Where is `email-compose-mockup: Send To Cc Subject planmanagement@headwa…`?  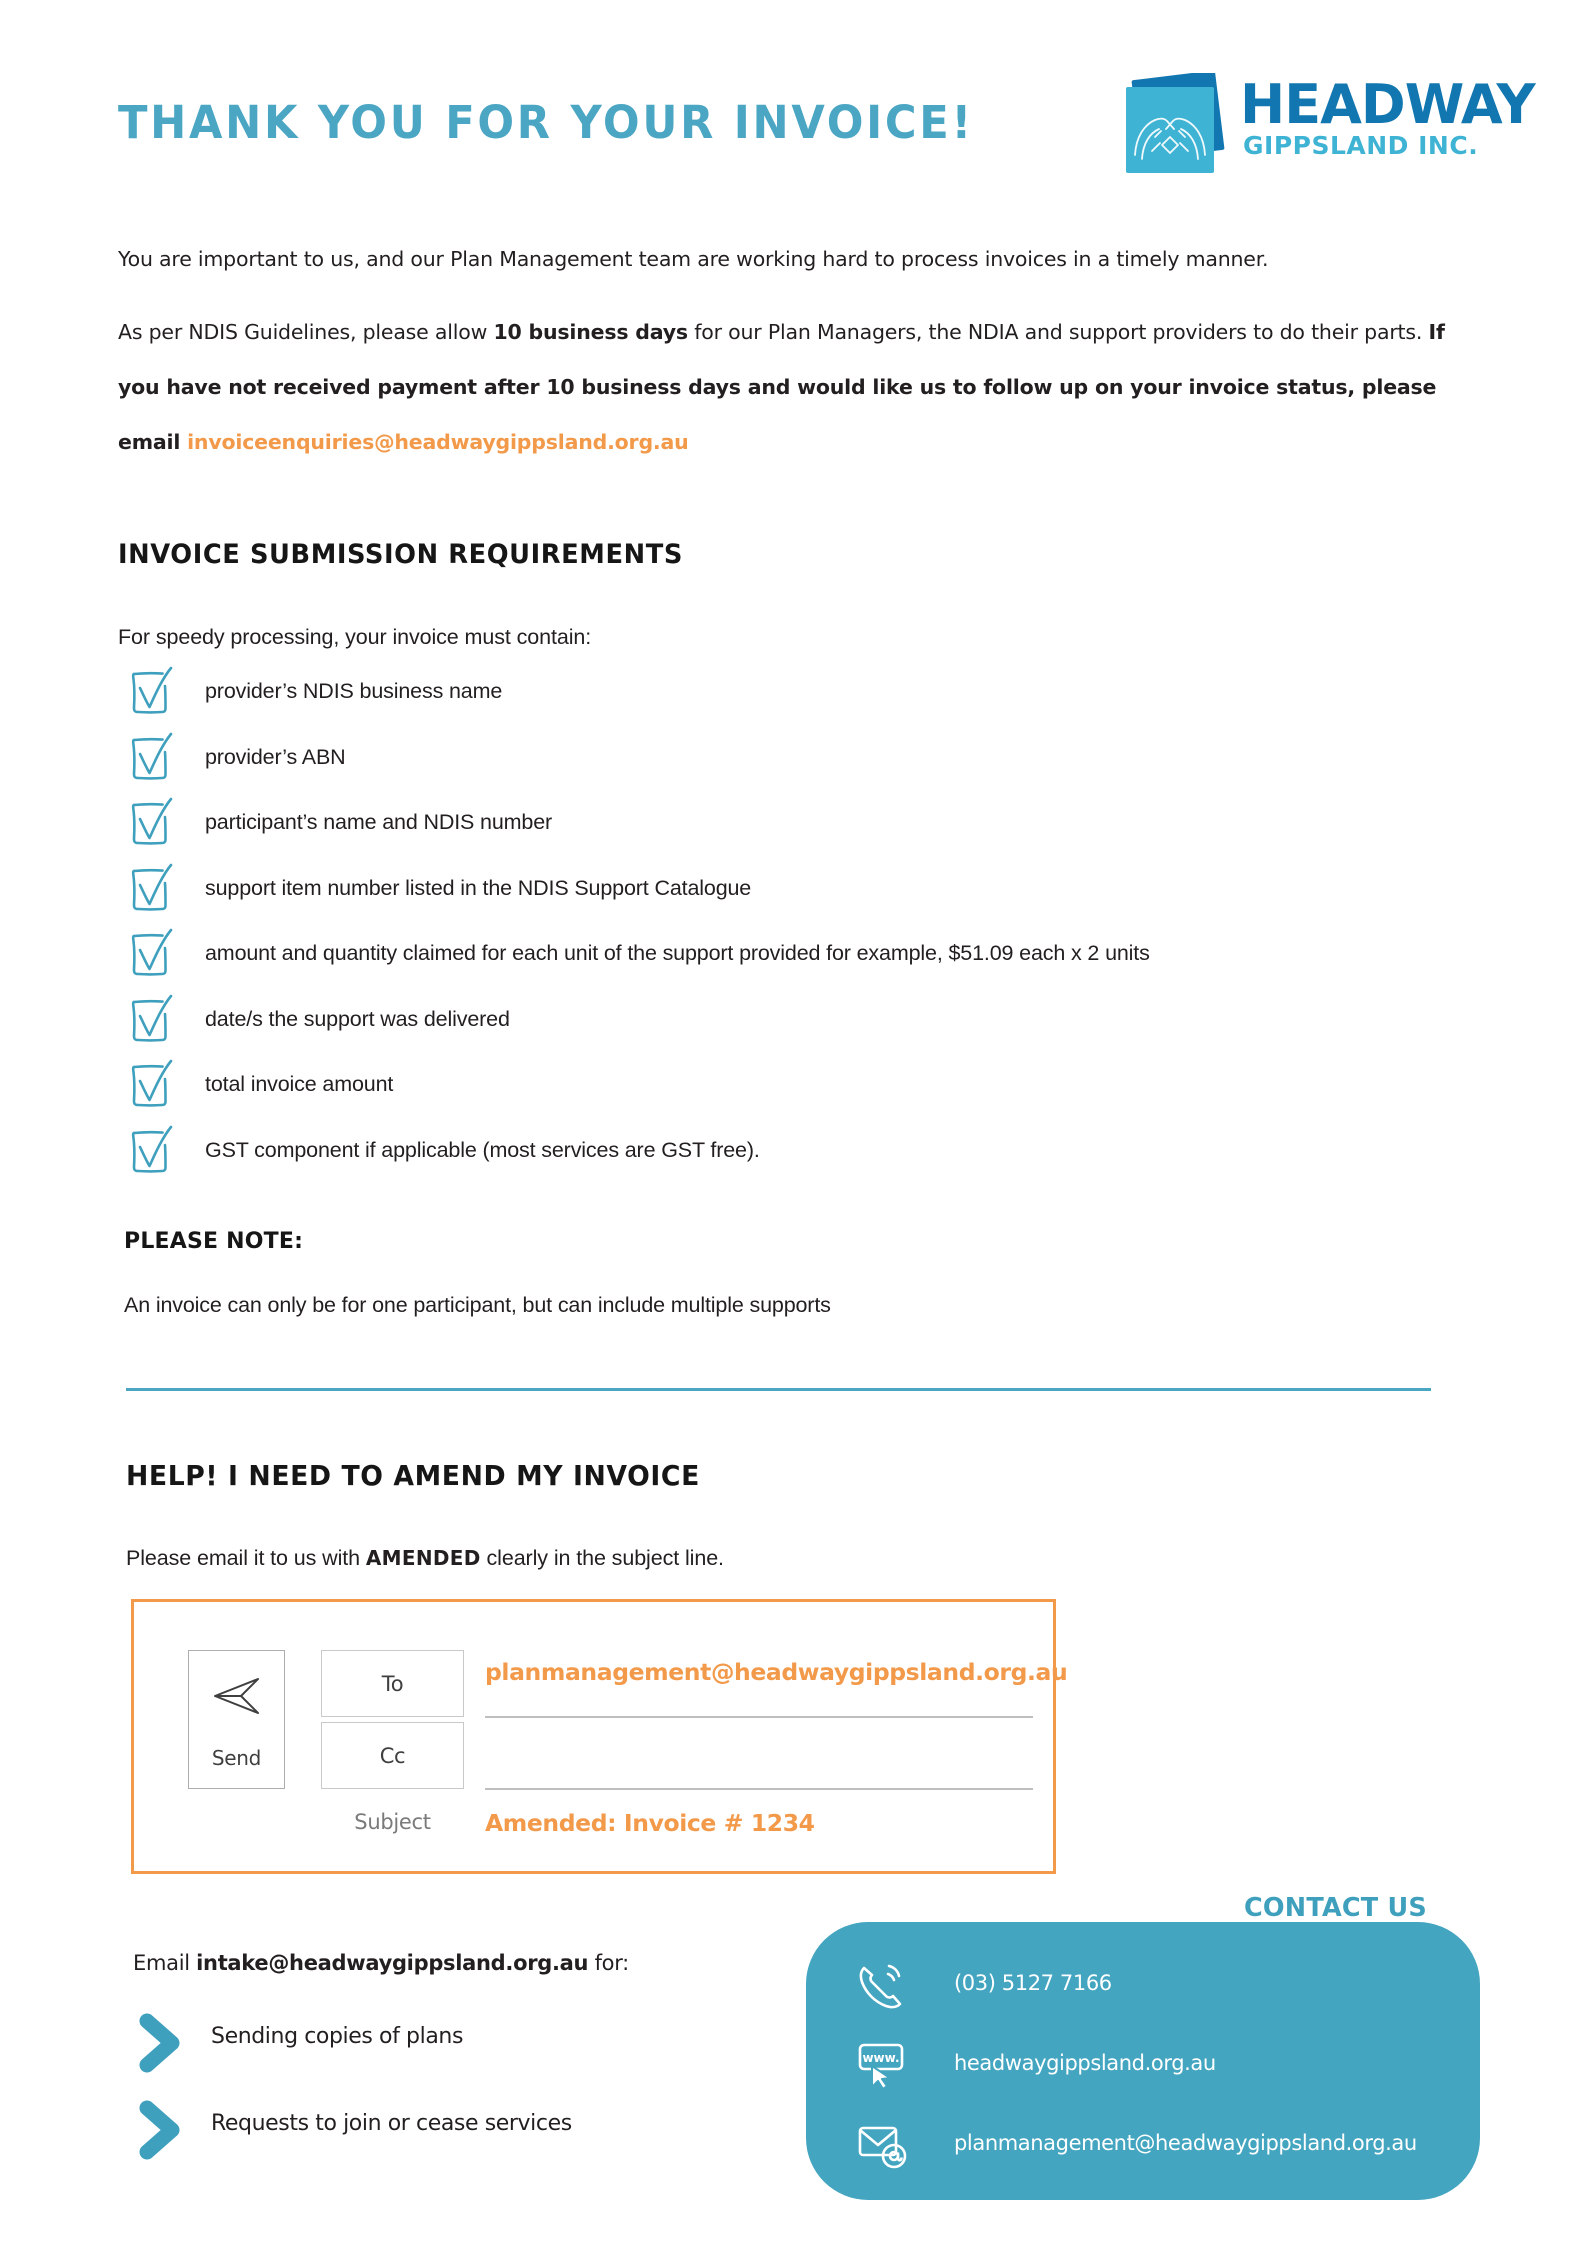
email-compose-mockup: Send To Cc Subject planmanagement@headwa… is located at coordinates (599, 1736).